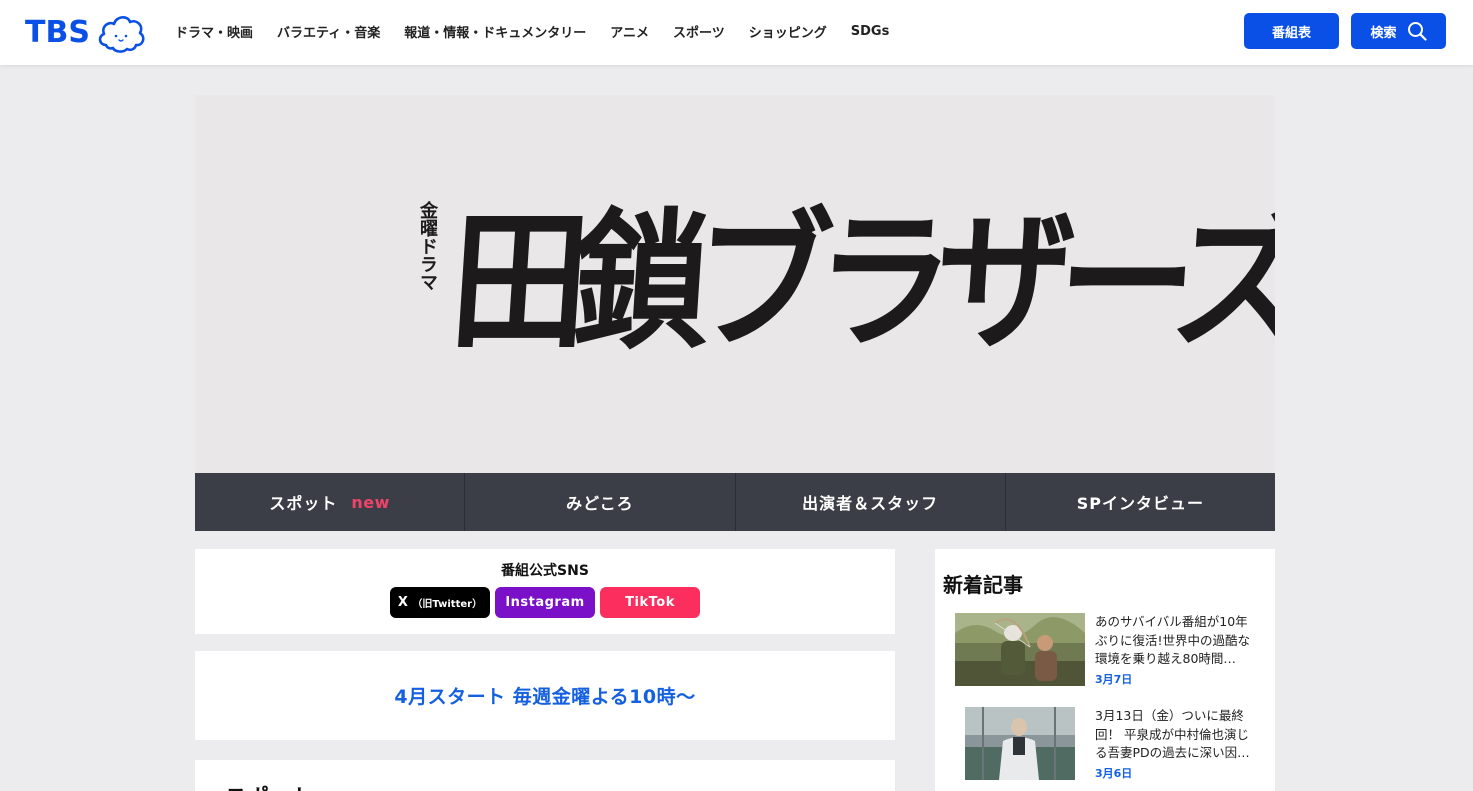  What do you see at coordinates (983, 585) in the screenshot?
I see `sidebar-title: 新着記事` at bounding box center [983, 585].